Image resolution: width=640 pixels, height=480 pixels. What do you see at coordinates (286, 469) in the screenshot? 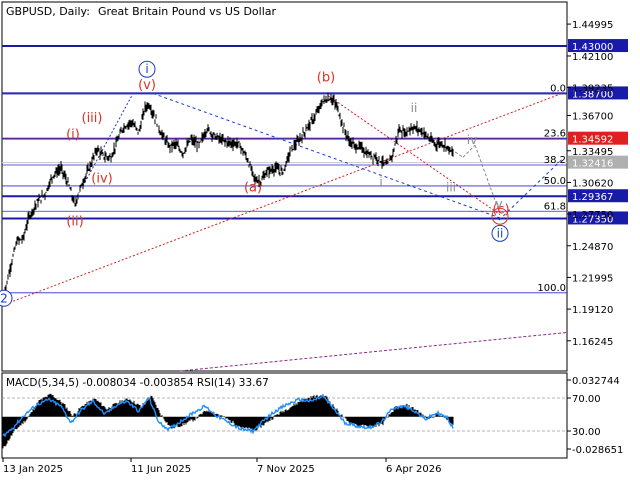
I see `time-tick-label: 7 Nov 2025` at bounding box center [286, 469].